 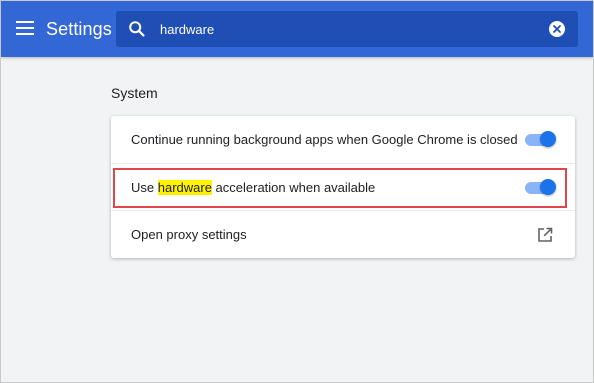 I want to click on label-suffix: acceleration when available, so click(x=293, y=187).